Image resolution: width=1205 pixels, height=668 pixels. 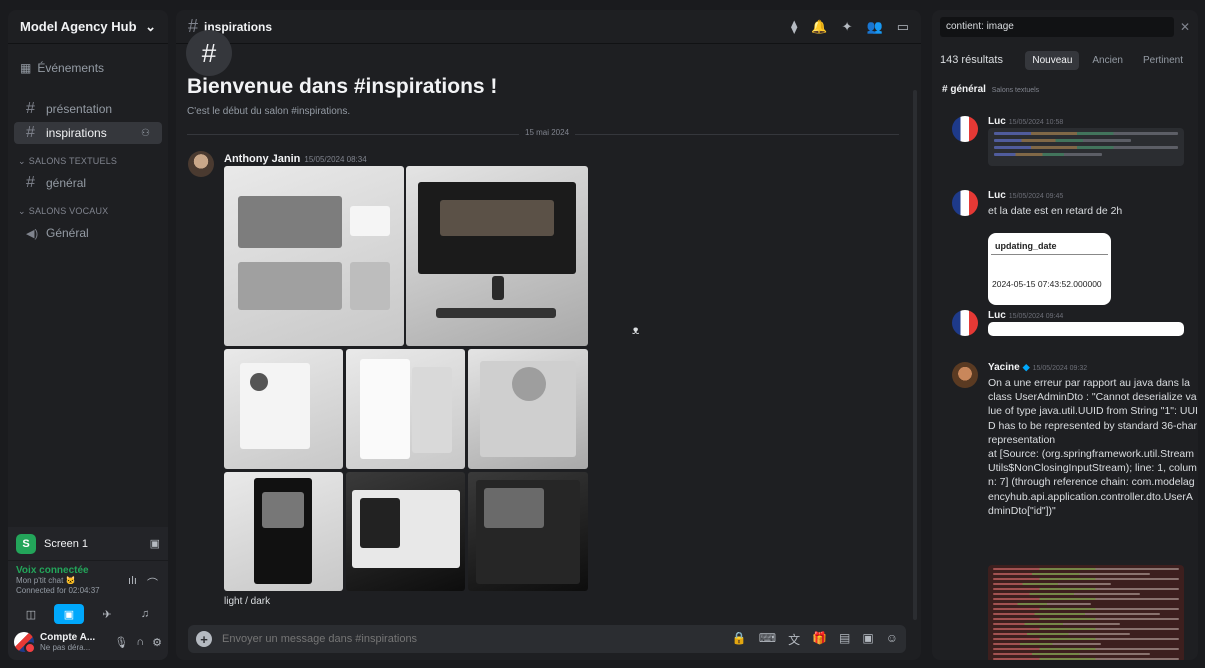 I want to click on category-text-channels: ⌄ SALONS TEXTUELS, so click(x=88, y=161).